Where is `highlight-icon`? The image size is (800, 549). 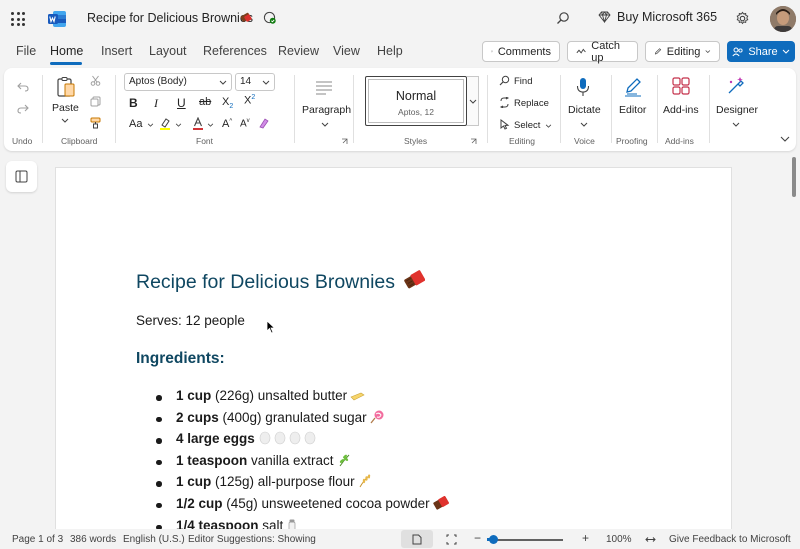
highlight-icon is located at coordinates (165, 123).